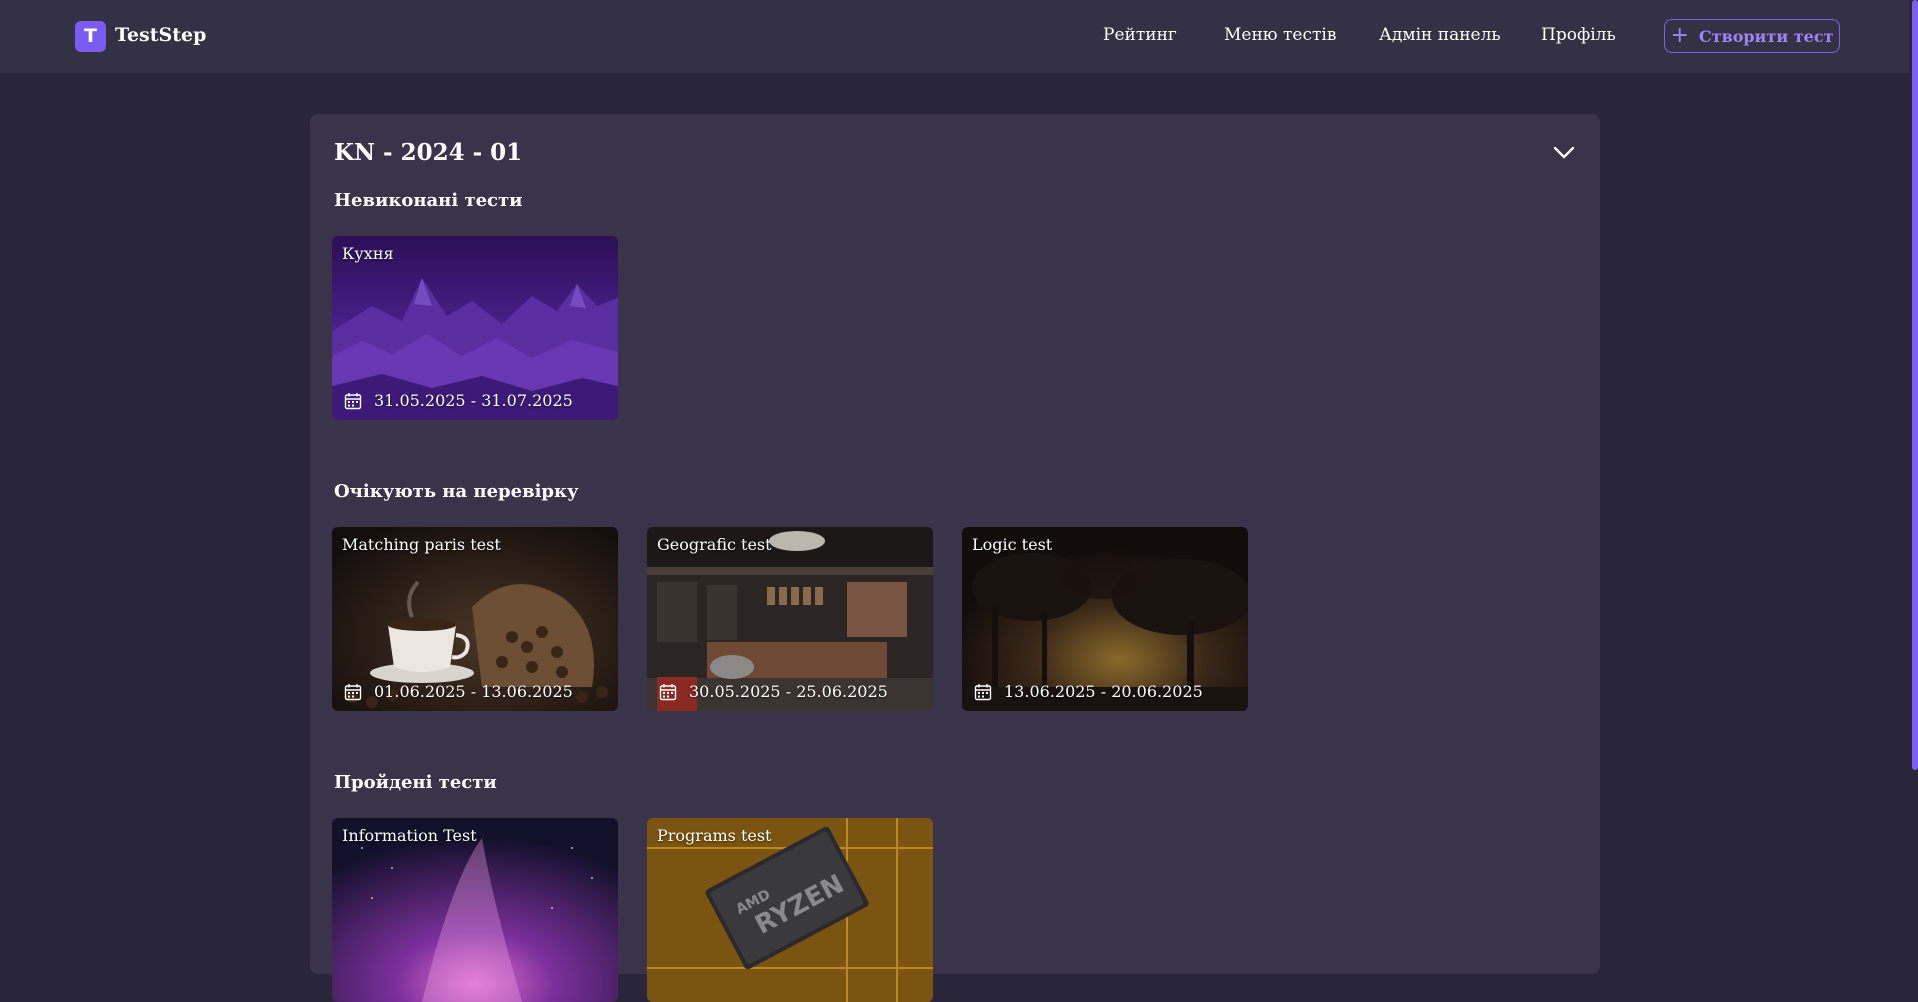 The width and height of the screenshot is (1918, 1002). What do you see at coordinates (368, 253) in the screenshot?
I see `card-title: Кухня` at bounding box center [368, 253].